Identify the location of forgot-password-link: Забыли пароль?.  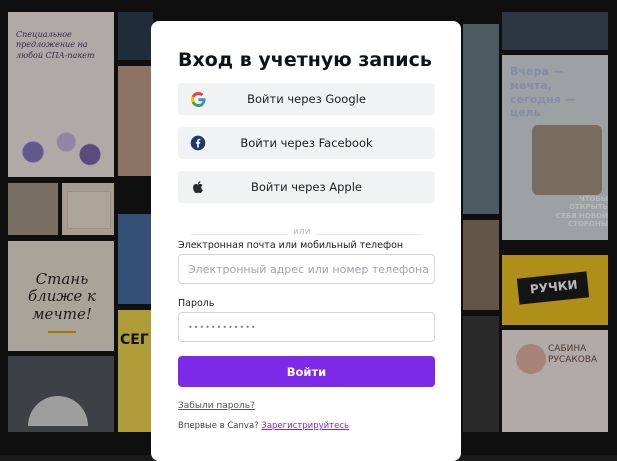
(216, 406).